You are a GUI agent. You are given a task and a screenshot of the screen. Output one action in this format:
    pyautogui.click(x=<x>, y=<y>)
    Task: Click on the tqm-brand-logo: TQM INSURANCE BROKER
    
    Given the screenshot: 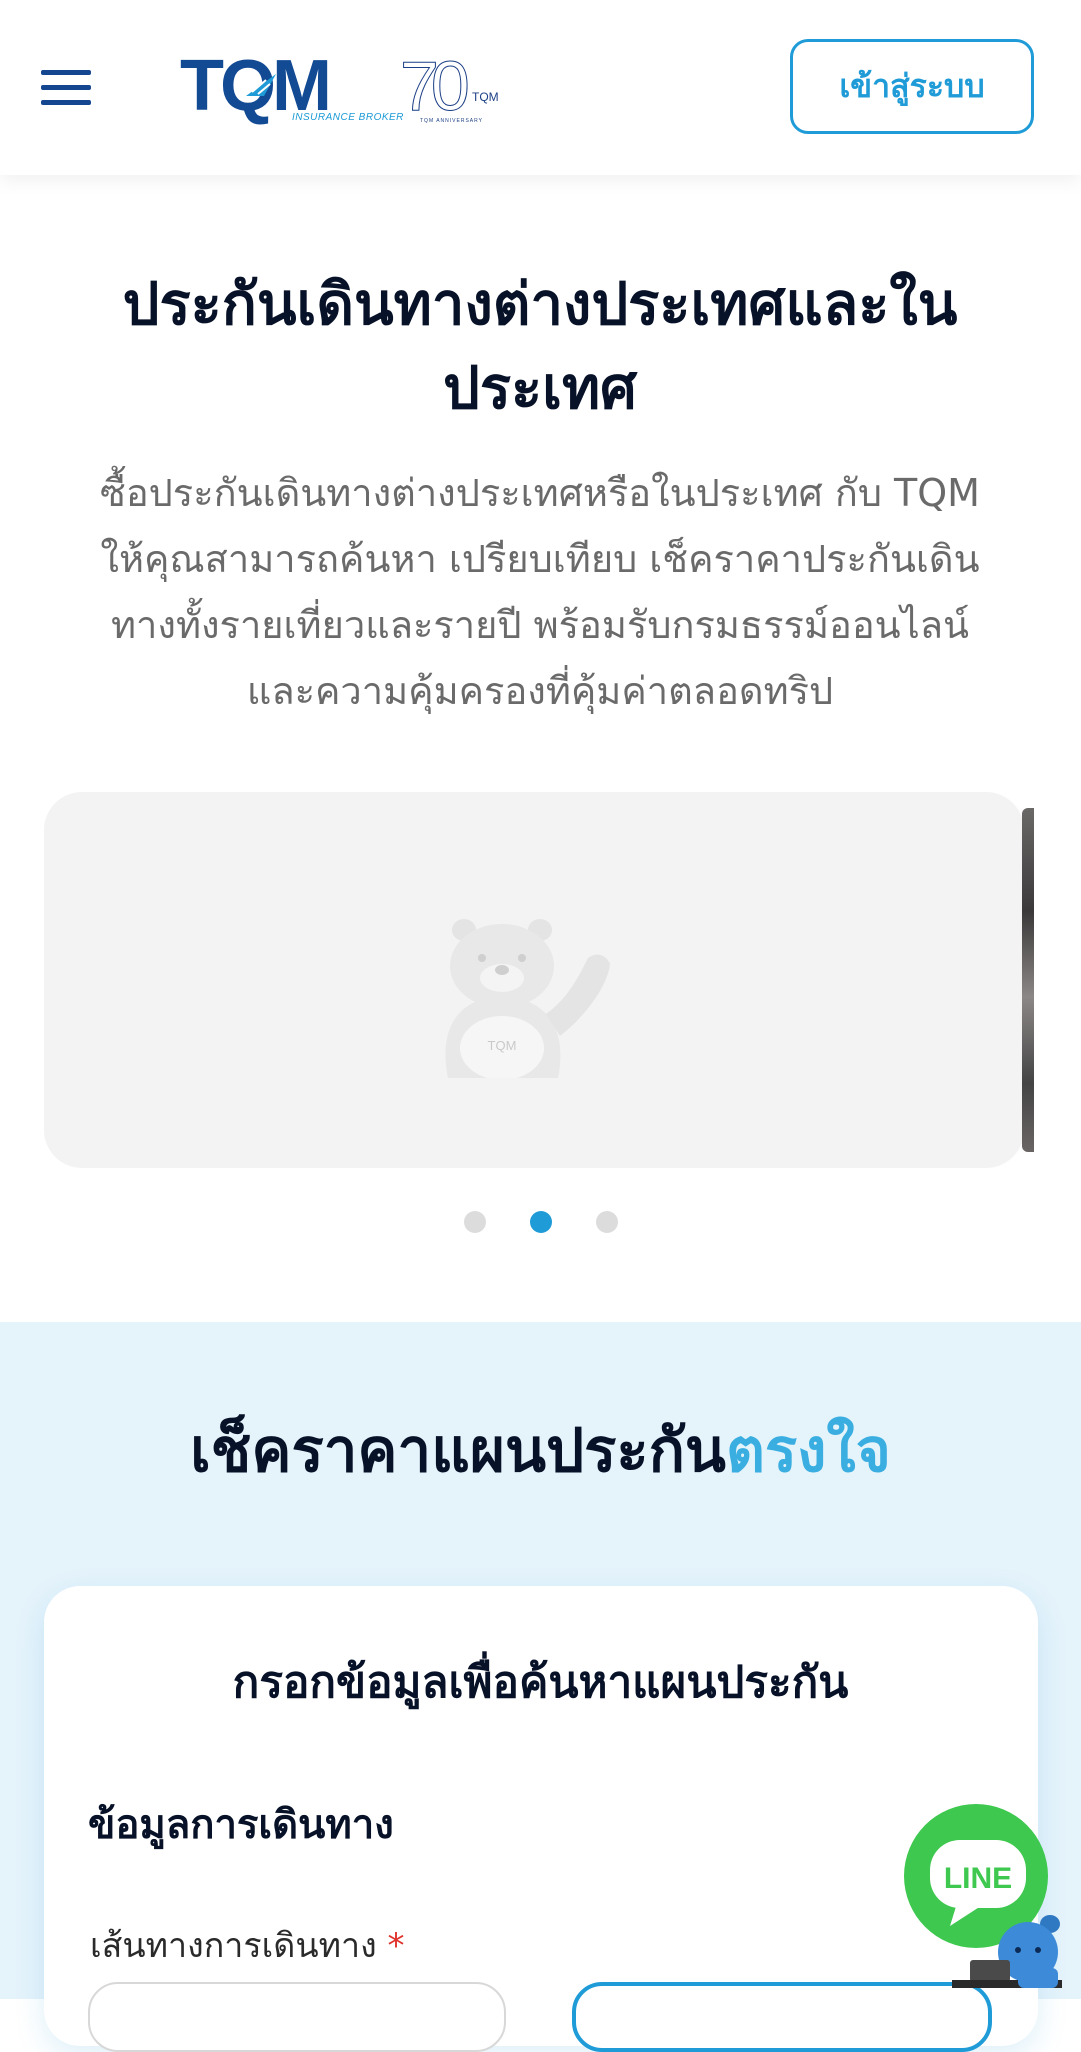 What is the action you would take?
    pyautogui.click(x=291, y=90)
    